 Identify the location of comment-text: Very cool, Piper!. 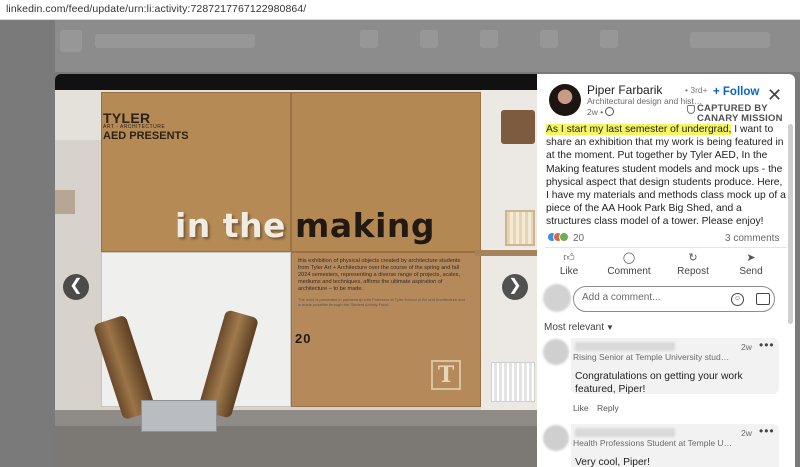
(612, 462).